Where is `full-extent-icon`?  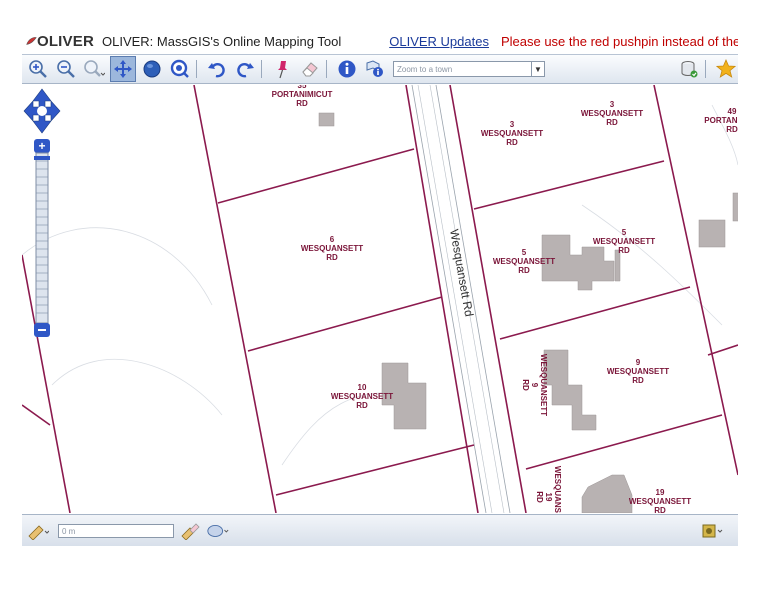
full-extent-icon is located at coordinates (179, 68).